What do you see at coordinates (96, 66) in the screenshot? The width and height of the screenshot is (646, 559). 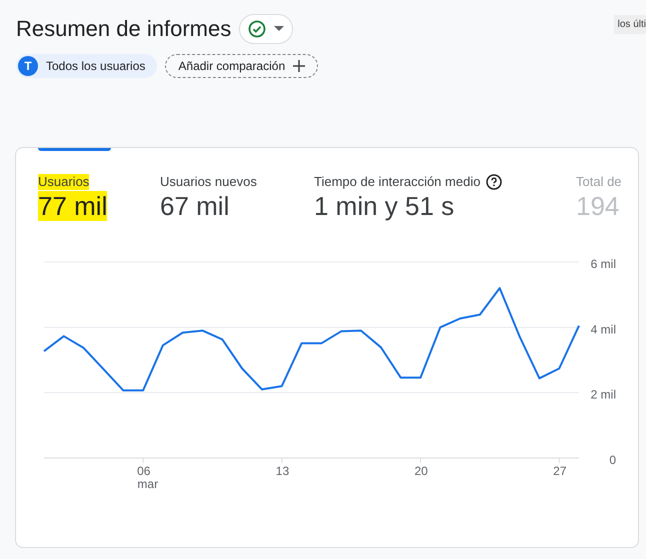 I see `segment-label: Todos los usuarios` at bounding box center [96, 66].